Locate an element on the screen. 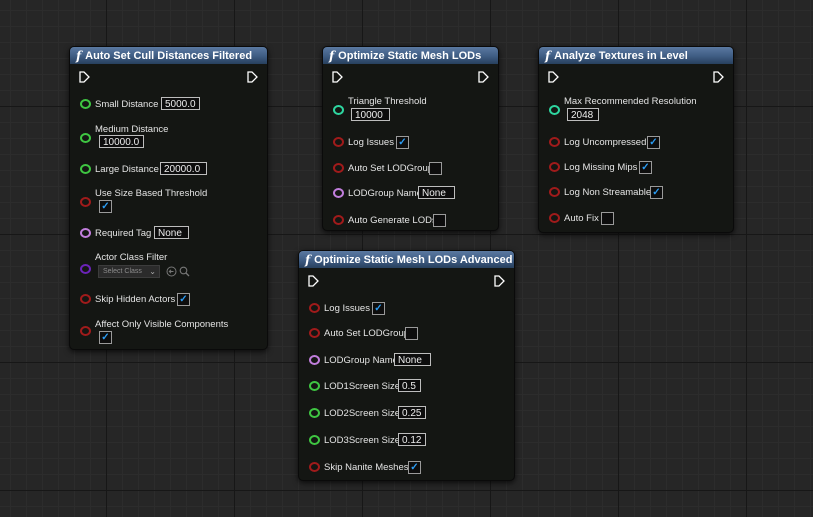 Image resolution: width=813 pixels, height=517 pixels. triangle-threshold-input: 10000 is located at coordinates (370, 114).